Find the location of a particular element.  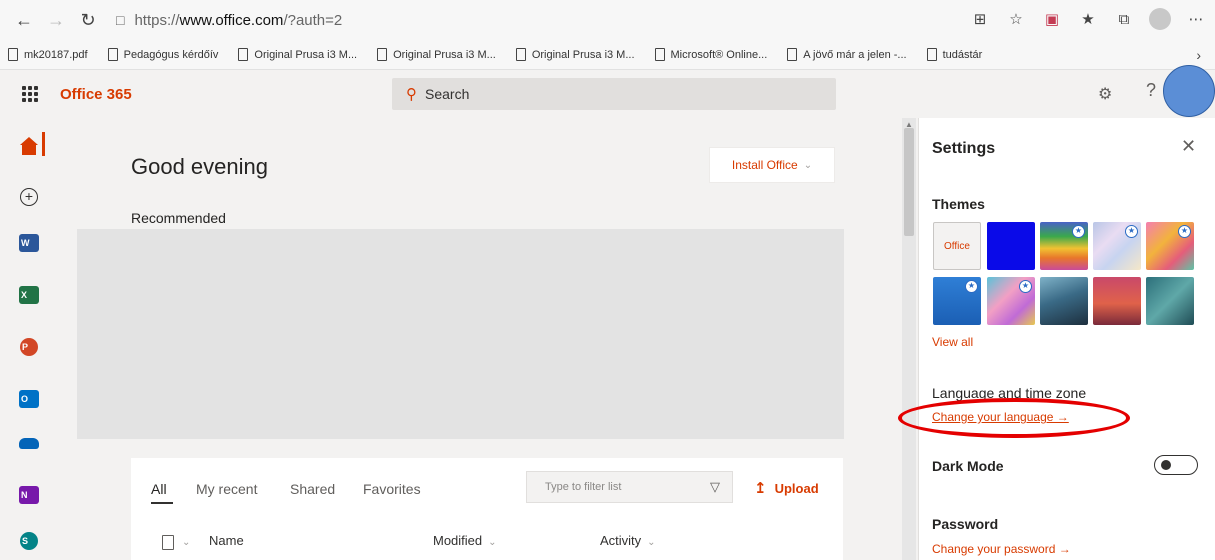

close-icon: ✕ is located at coordinates (1188, 146).